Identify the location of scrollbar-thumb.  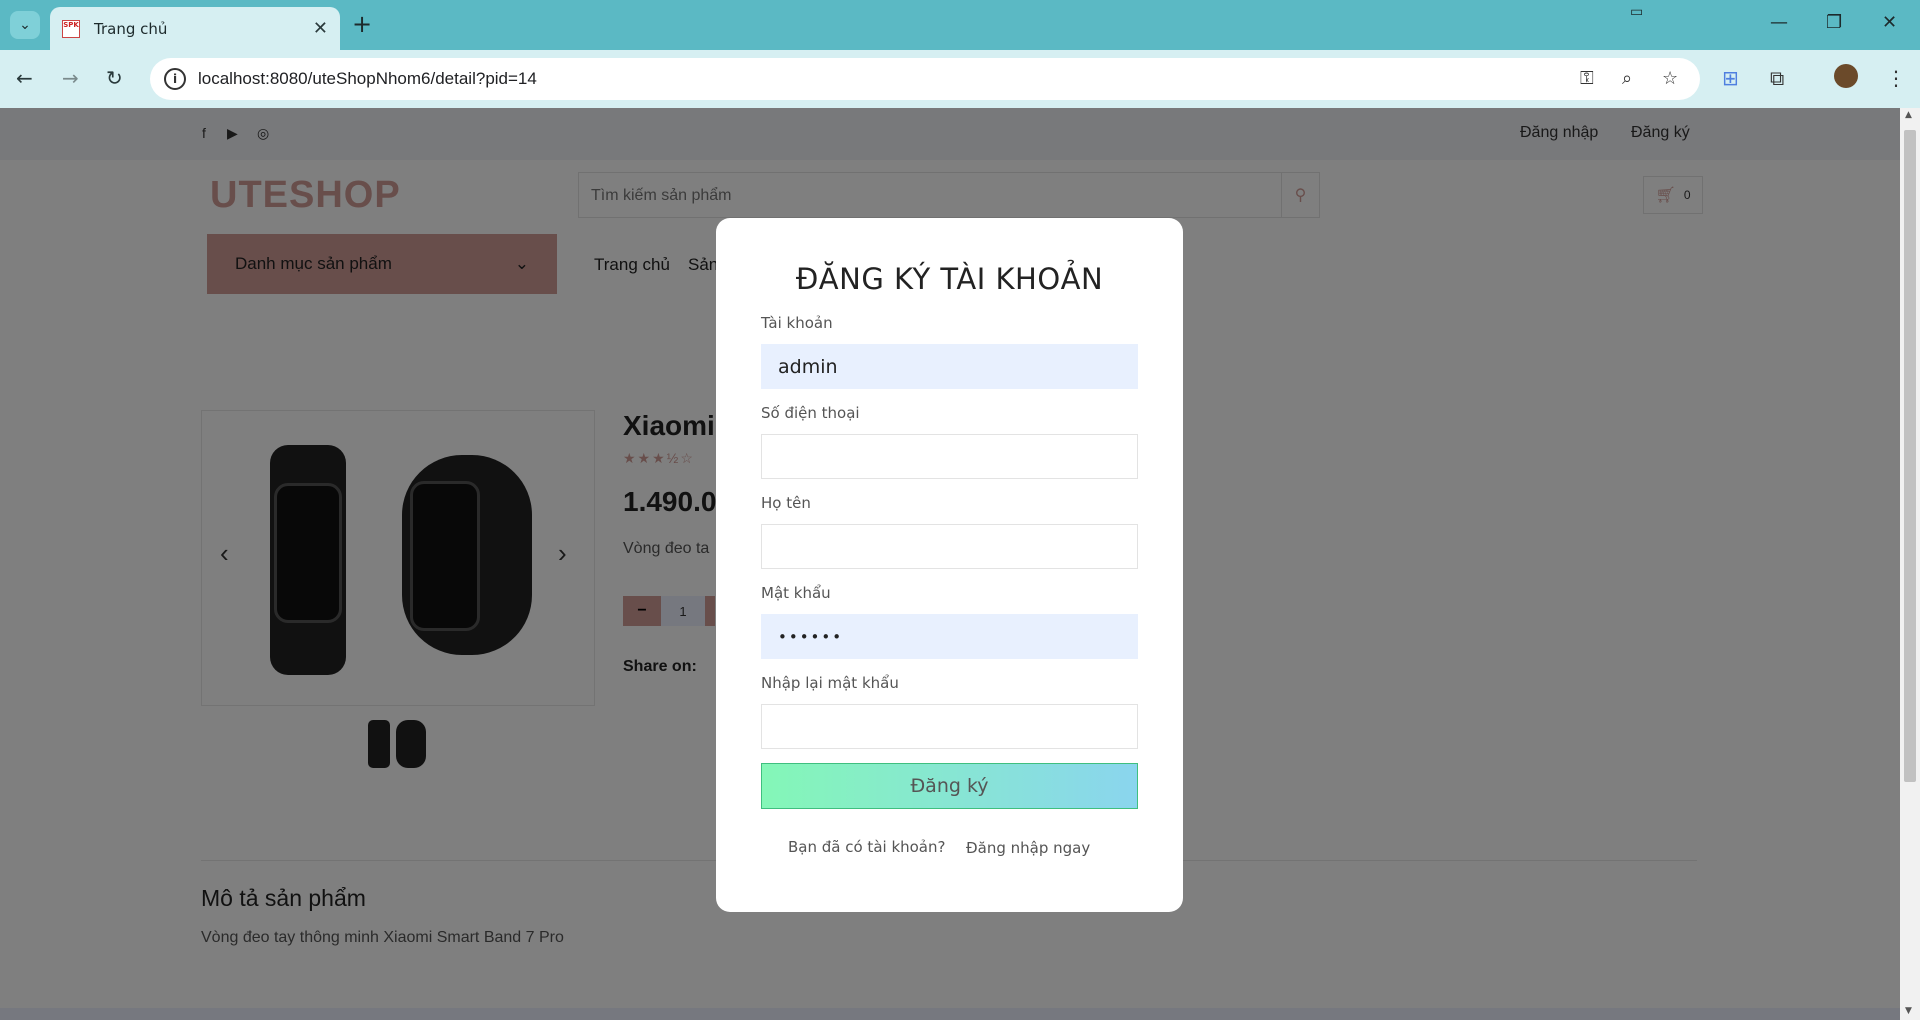
(1910, 456).